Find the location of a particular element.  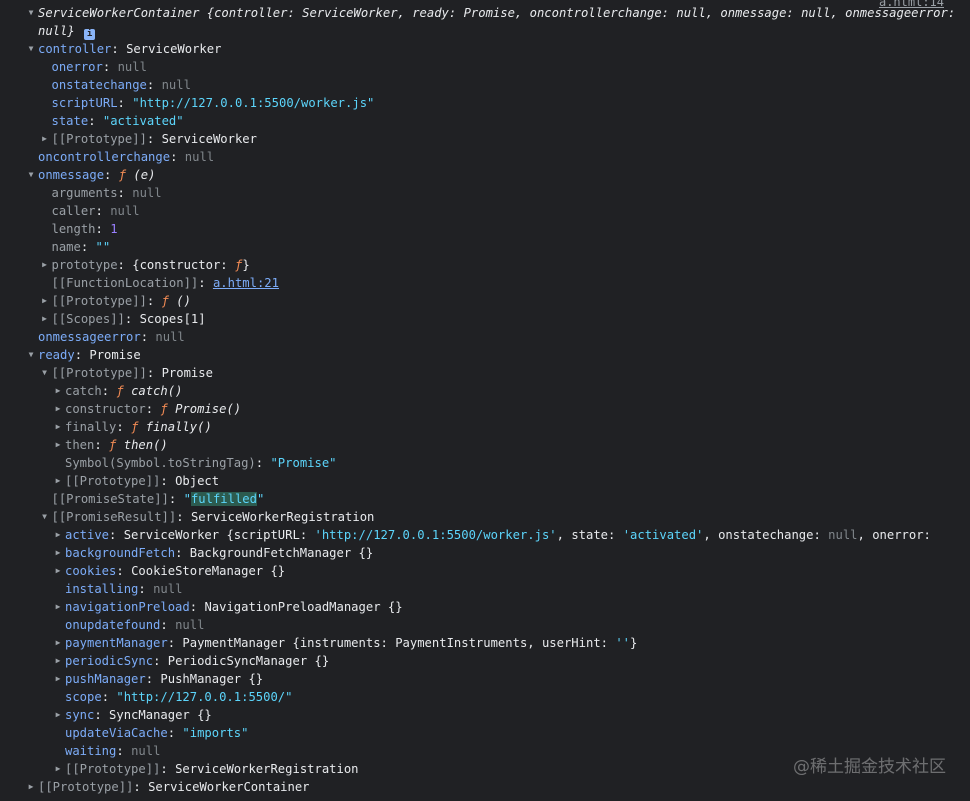

property-row: ▶ prototype: {constructor: ƒ} is located at coordinates (485, 265).